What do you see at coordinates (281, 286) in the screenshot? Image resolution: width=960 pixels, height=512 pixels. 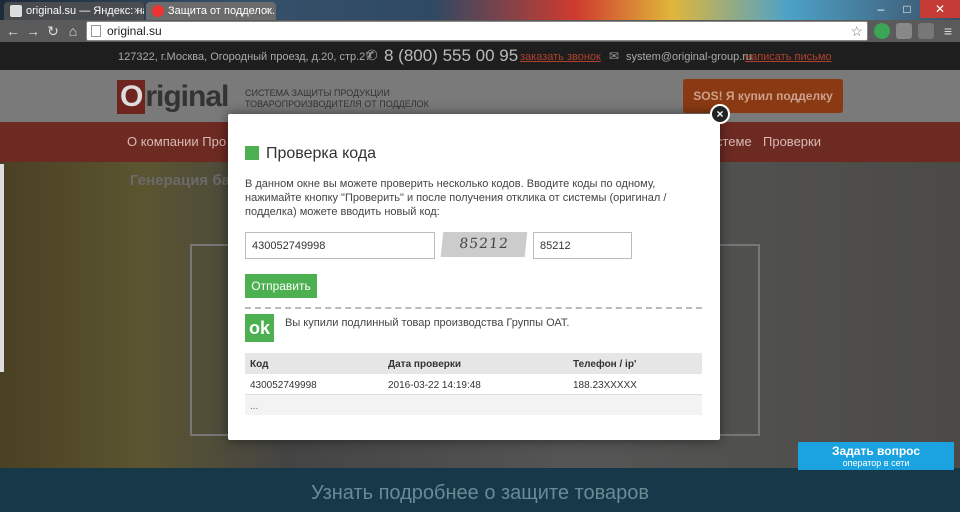 I see `submit-button: Отправить` at bounding box center [281, 286].